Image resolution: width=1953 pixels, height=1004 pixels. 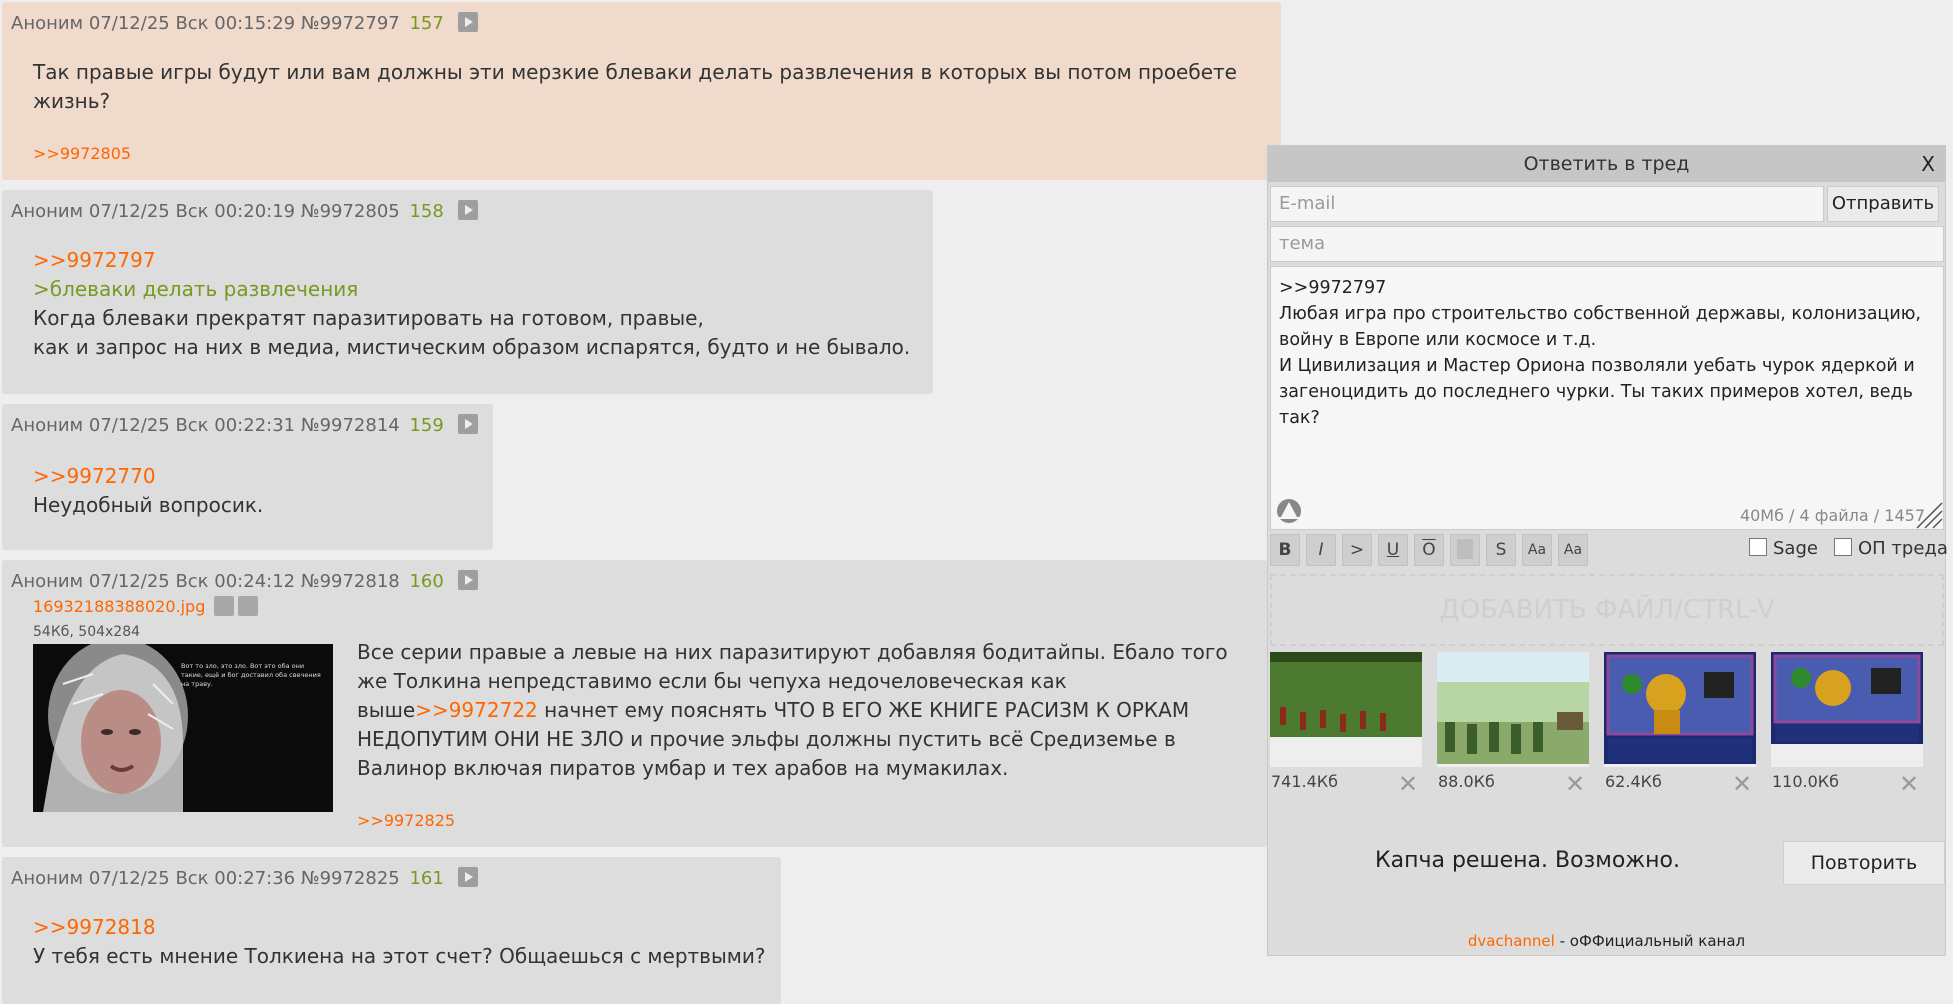 What do you see at coordinates (350, 425) in the screenshot?
I see `post-number-link: №9972814` at bounding box center [350, 425].